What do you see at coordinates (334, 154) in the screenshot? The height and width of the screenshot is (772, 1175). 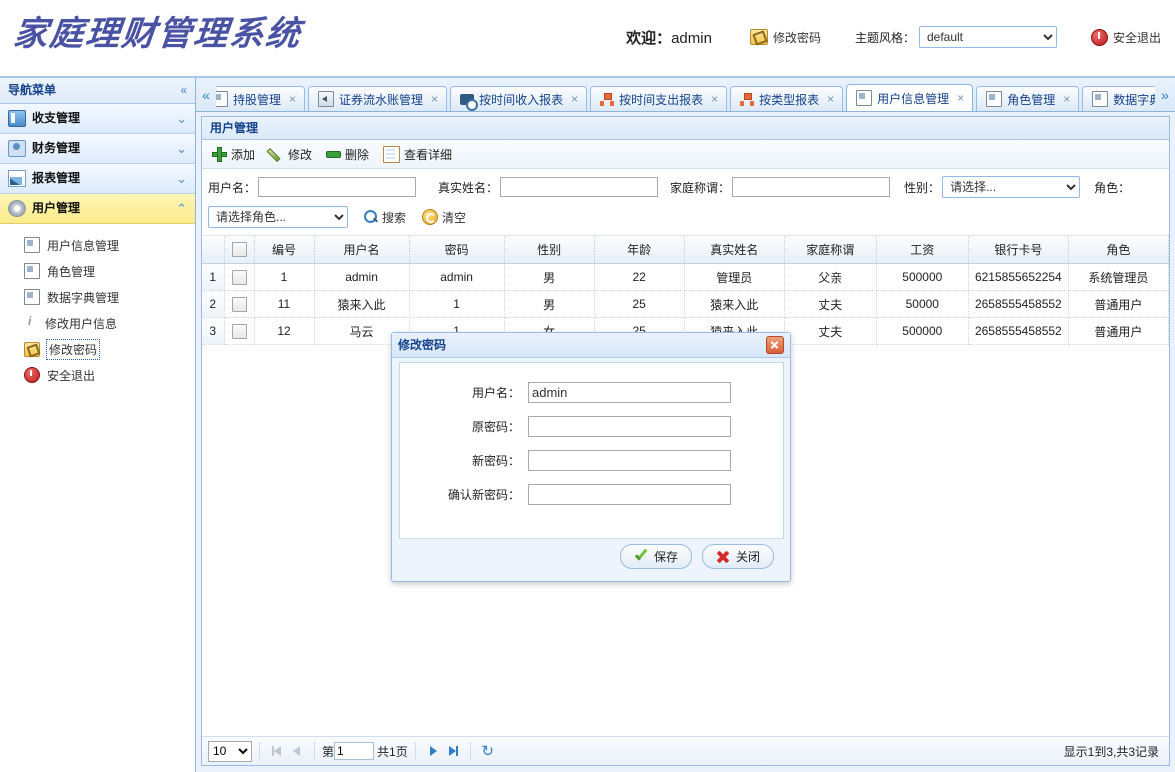 I see `delete-icon` at bounding box center [334, 154].